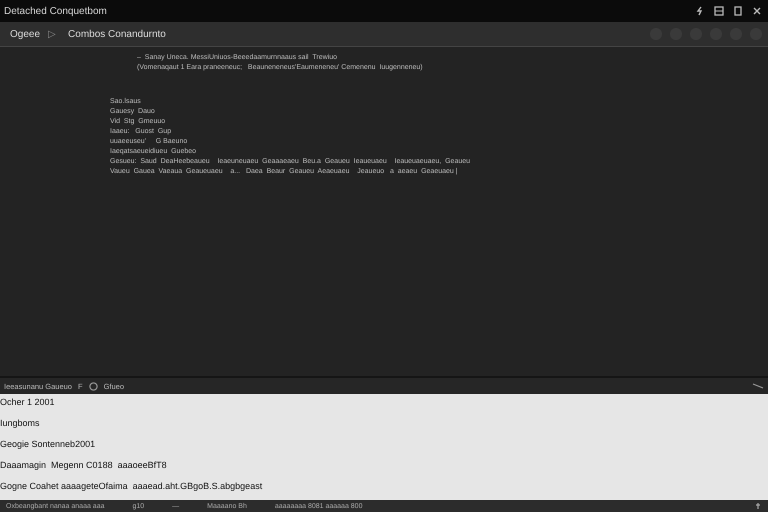 The image size is (768, 512). I want to click on collapse-icon, so click(758, 386).